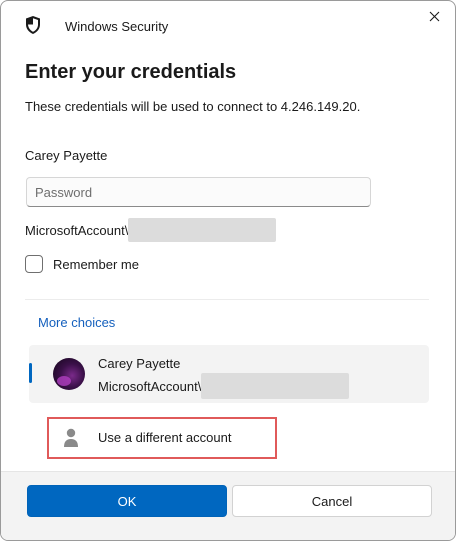 The image size is (456, 541). Describe the element at coordinates (131, 72) in the screenshot. I see `dialog-heading: Enter your credentials` at that location.